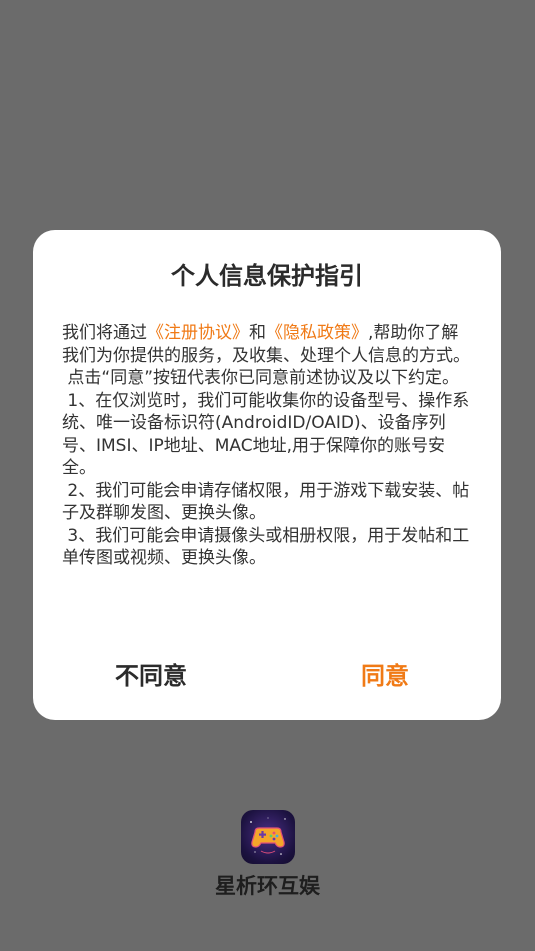 Image resolution: width=535 pixels, height=951 pixels. What do you see at coordinates (267, 886) in the screenshot?
I see `app-name: 星析环互娱` at bounding box center [267, 886].